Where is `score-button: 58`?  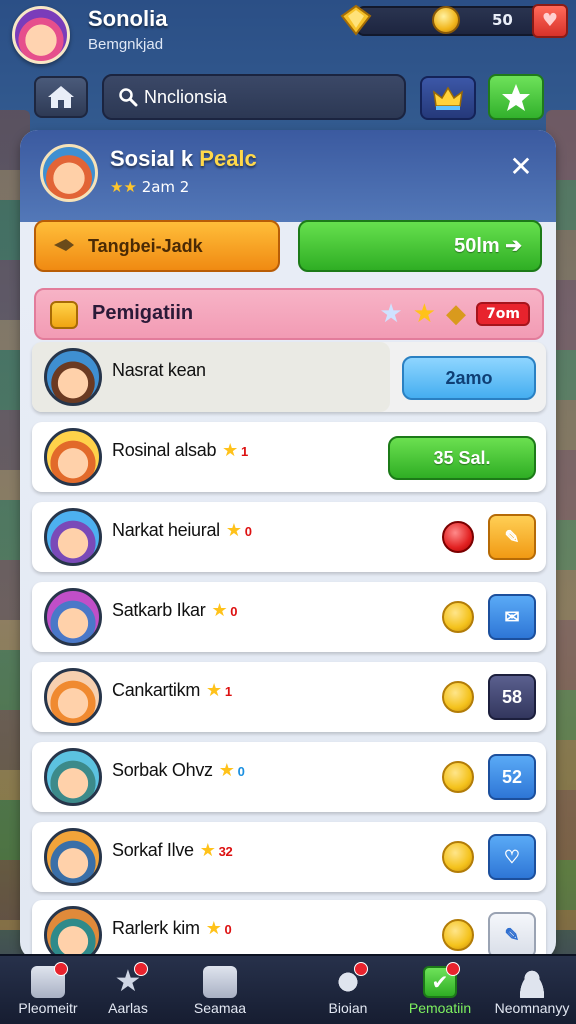
score-button: 58 is located at coordinates (512, 697).